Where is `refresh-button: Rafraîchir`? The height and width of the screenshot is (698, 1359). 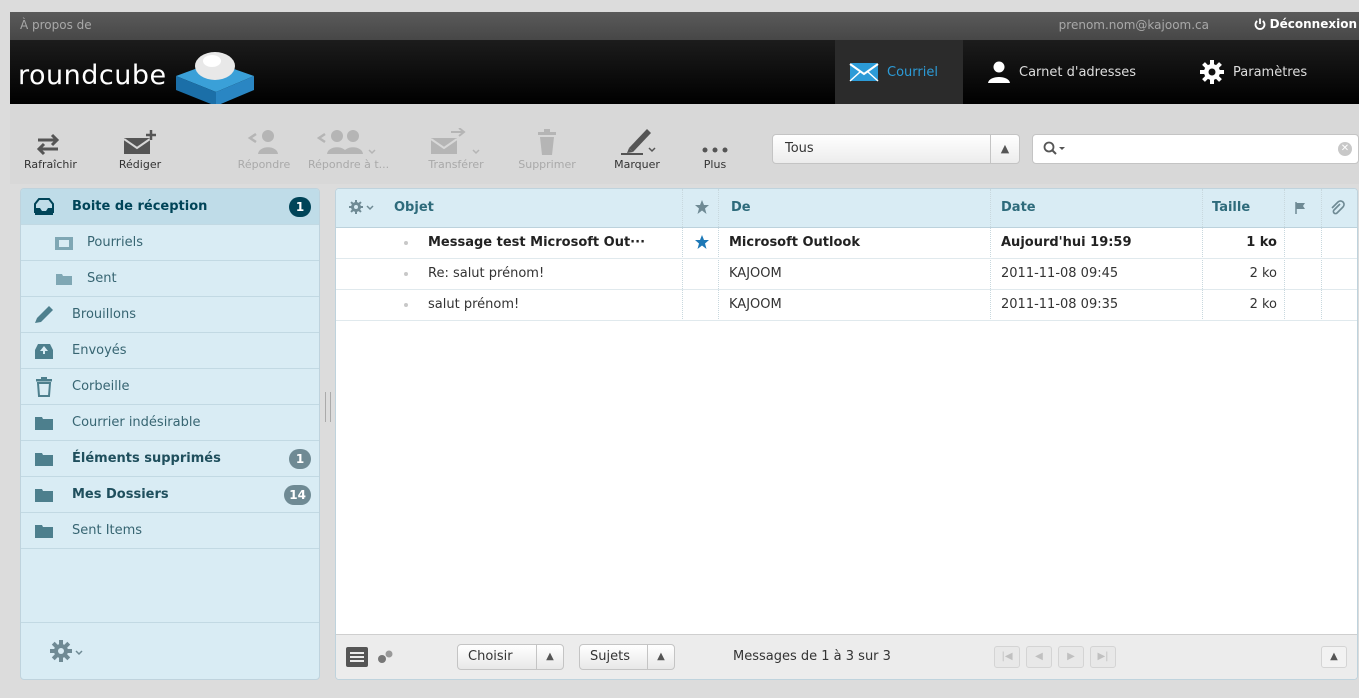 refresh-button: Rafraîchir is located at coordinates (50, 146).